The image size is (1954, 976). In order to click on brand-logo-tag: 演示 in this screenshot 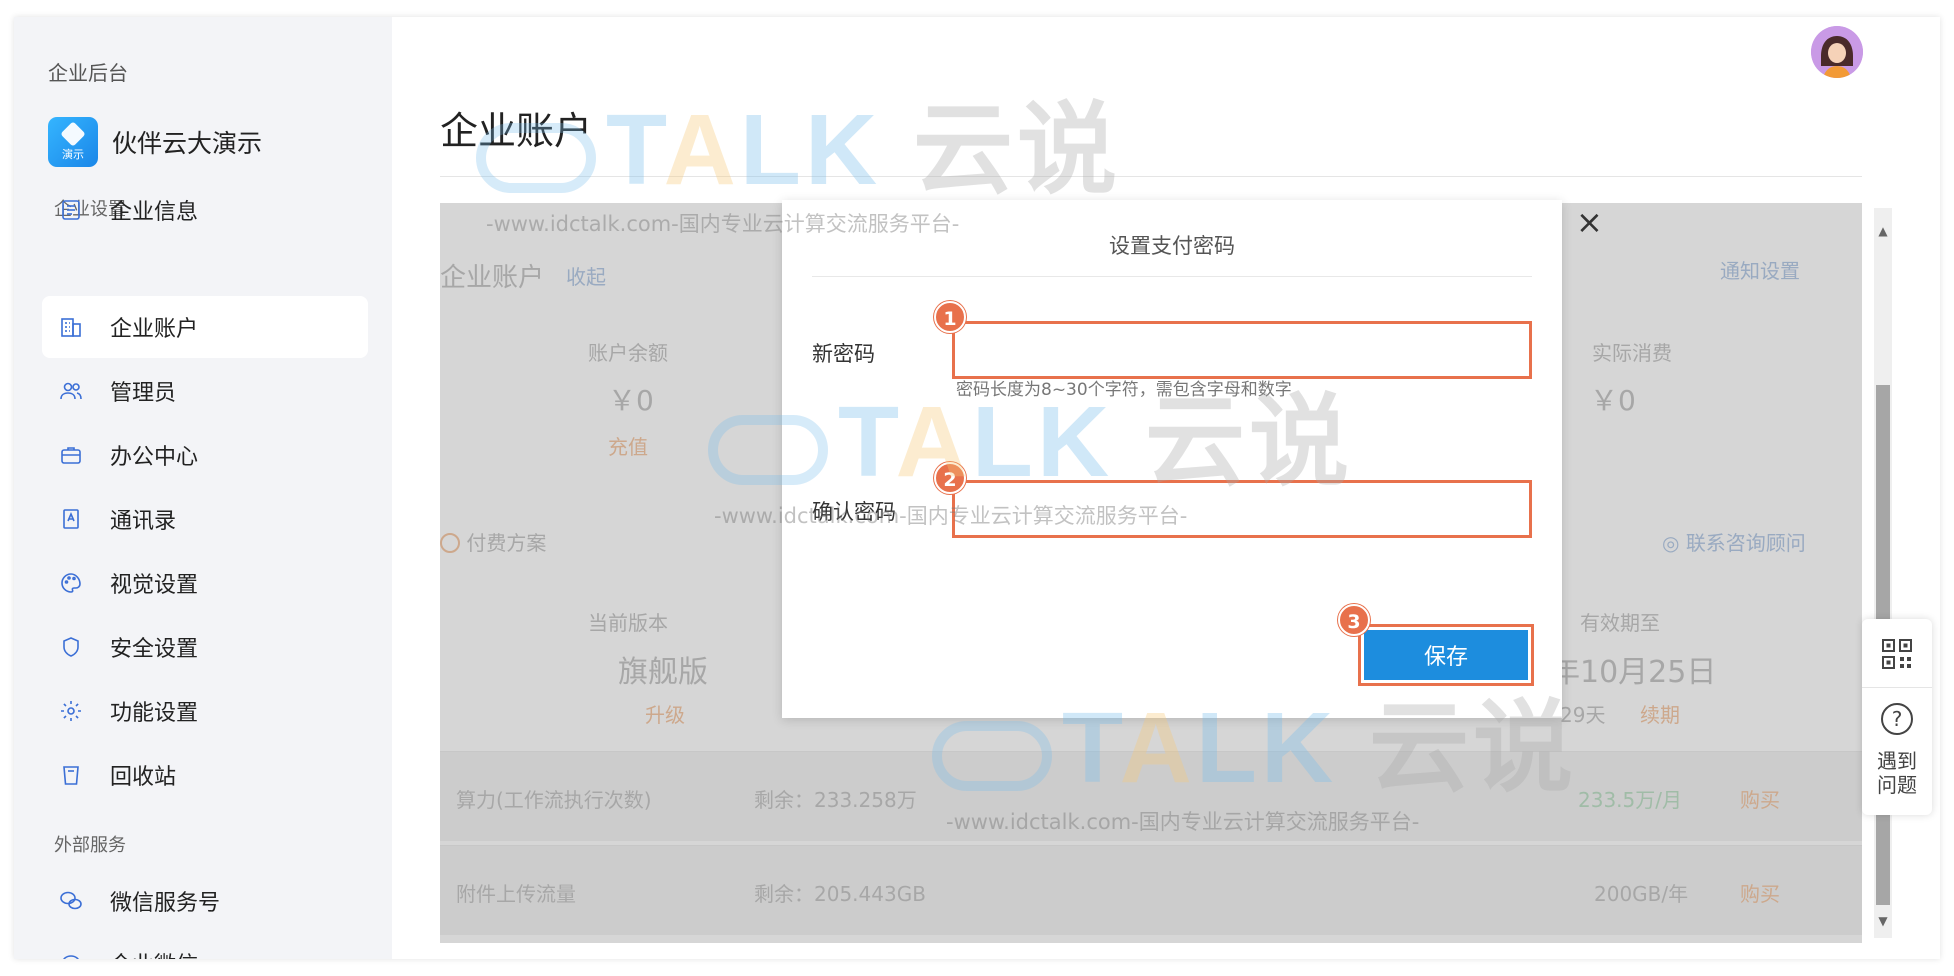, I will do `click(73, 154)`.